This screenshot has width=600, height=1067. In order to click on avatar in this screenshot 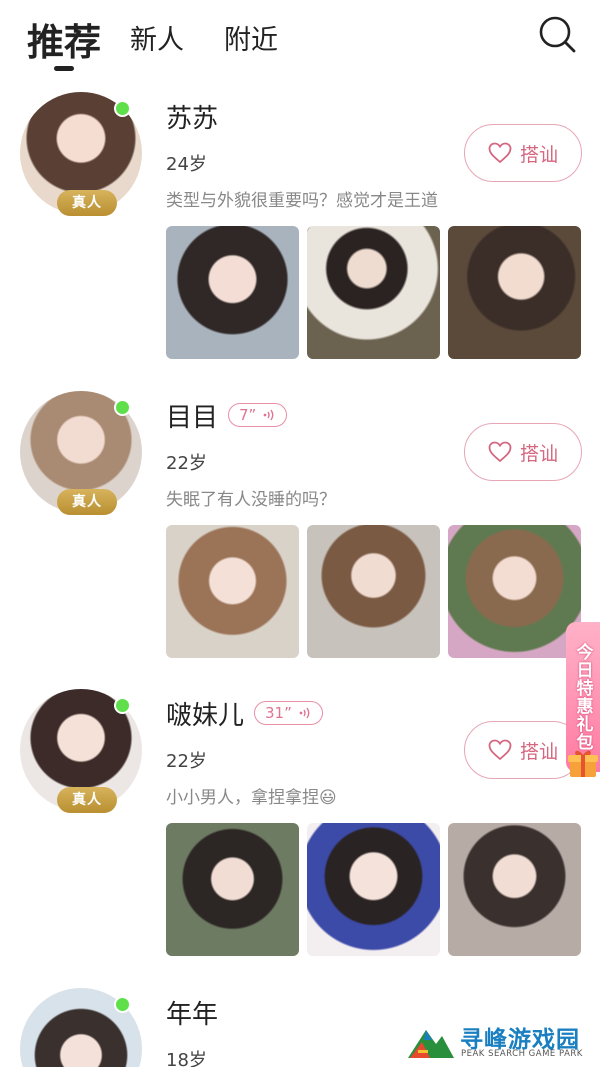, I will do `click(81, 1027)`.